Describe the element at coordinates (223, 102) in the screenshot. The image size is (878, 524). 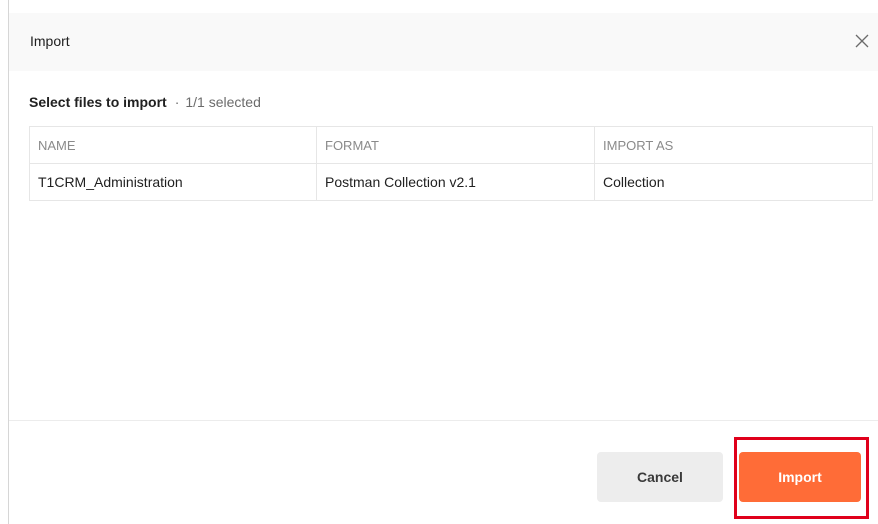
I see `selection-count: 1/1 selected` at that location.